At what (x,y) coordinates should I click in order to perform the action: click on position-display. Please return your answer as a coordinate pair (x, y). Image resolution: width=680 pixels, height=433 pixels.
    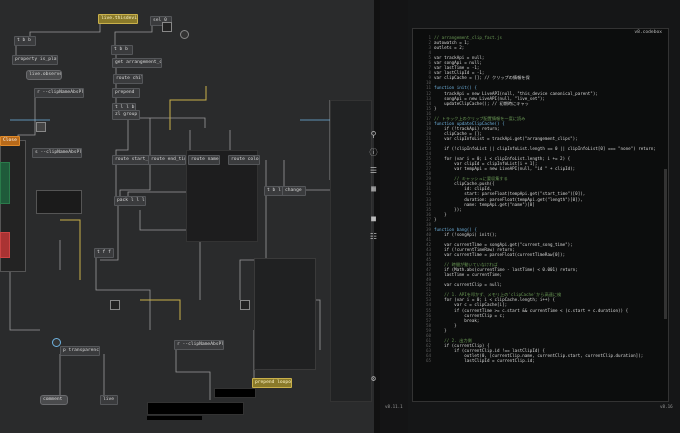
    Looking at the image, I should click on (59, 202).